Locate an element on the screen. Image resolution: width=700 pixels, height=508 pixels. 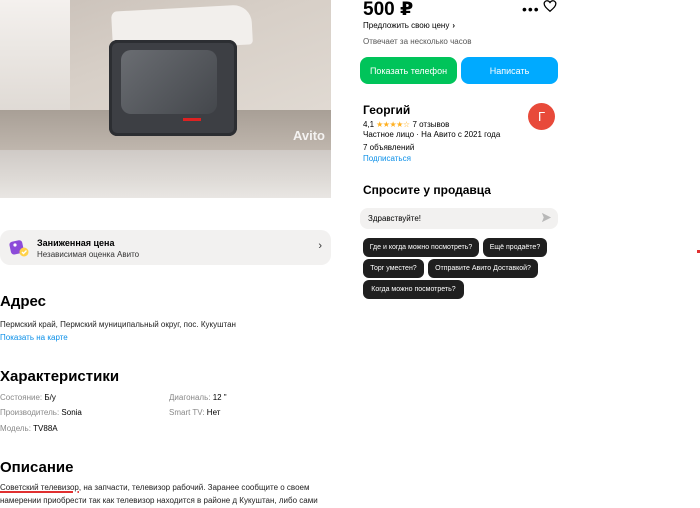
spec-model: Модель: TV88A is located at coordinates (29, 428).